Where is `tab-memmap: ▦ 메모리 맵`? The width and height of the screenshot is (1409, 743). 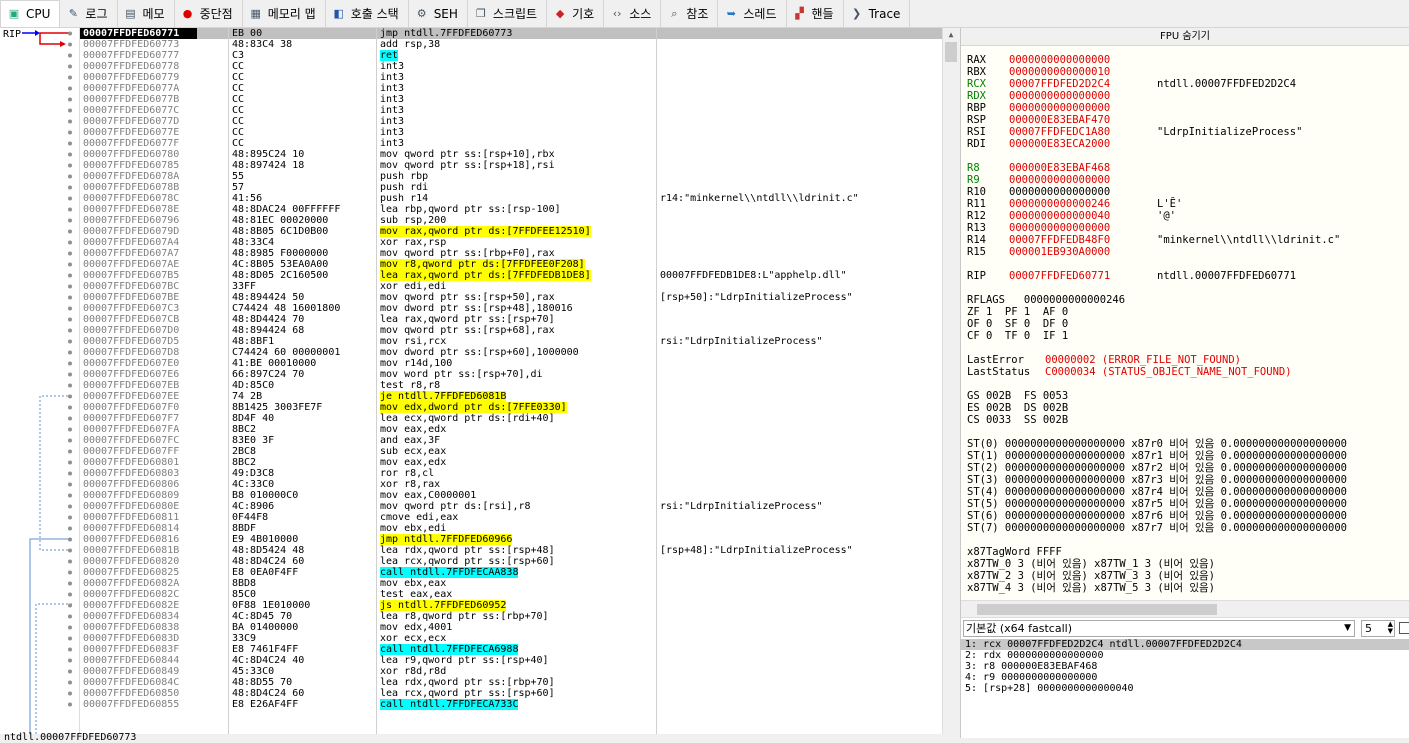 tab-memmap: ▦ 메모리 맵 is located at coordinates (284, 13).